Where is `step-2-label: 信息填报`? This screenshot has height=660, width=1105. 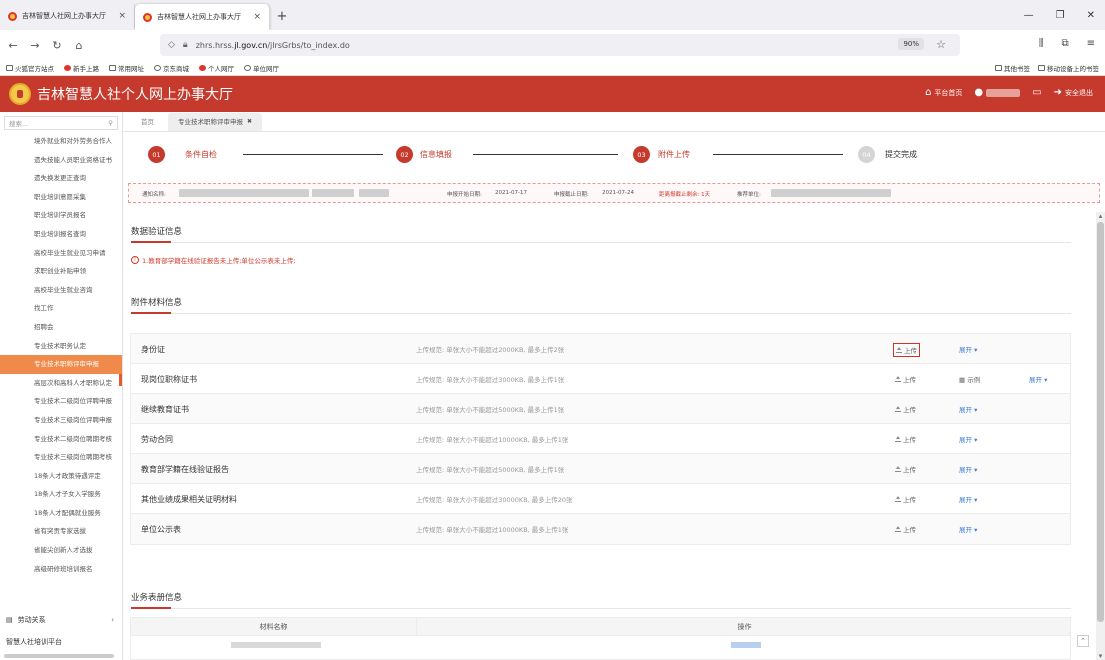 step-2-label: 信息填报 is located at coordinates (436, 154).